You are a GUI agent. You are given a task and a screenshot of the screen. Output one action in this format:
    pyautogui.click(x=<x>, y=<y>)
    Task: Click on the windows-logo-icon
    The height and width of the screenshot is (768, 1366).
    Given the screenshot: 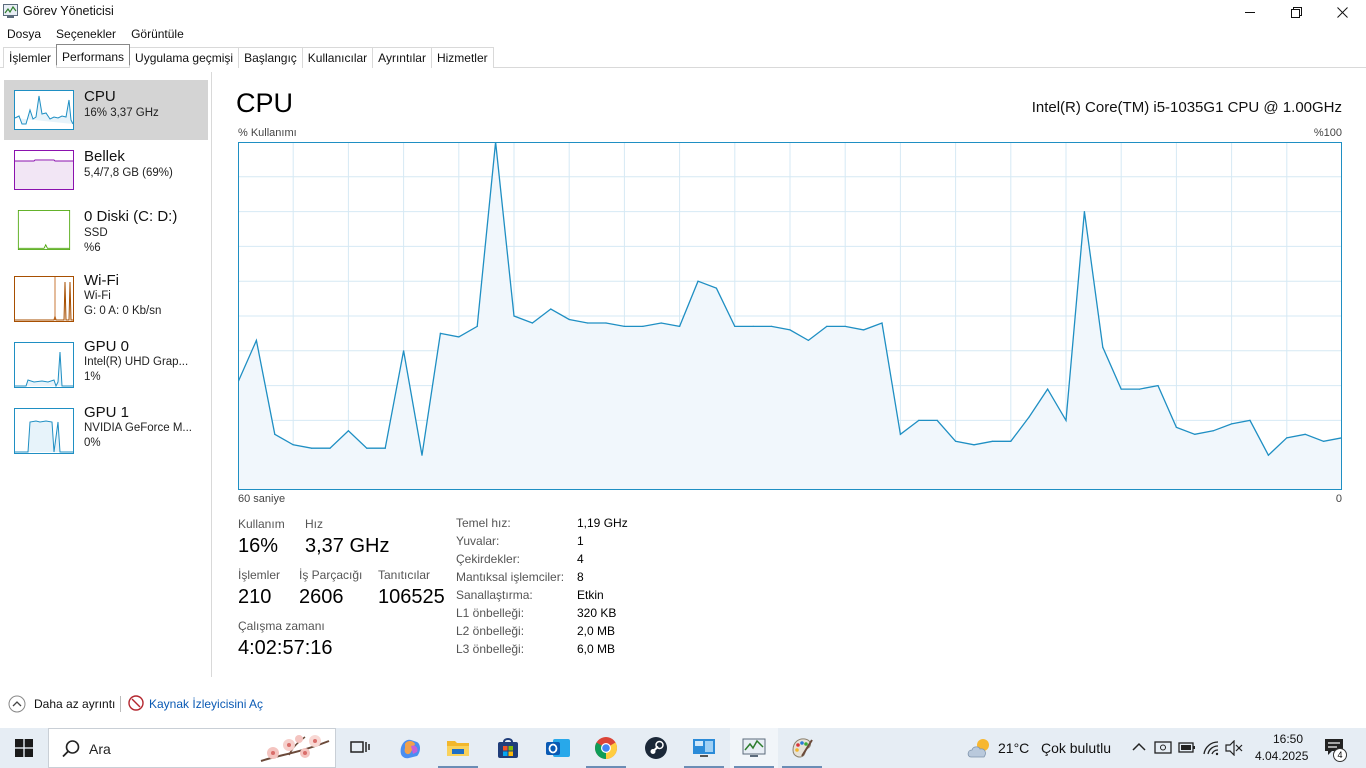 What is the action you would take?
    pyautogui.click(x=24, y=748)
    